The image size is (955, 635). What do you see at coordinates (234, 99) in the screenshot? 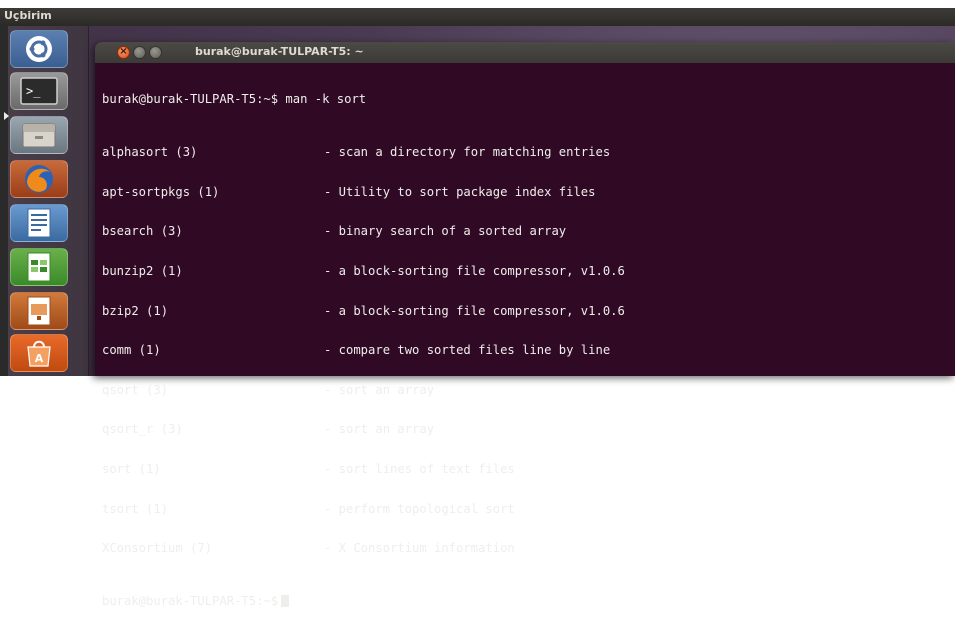
I see `command-line: burak@burak-TULPAR-T5:~$ man -k sort` at bounding box center [234, 99].